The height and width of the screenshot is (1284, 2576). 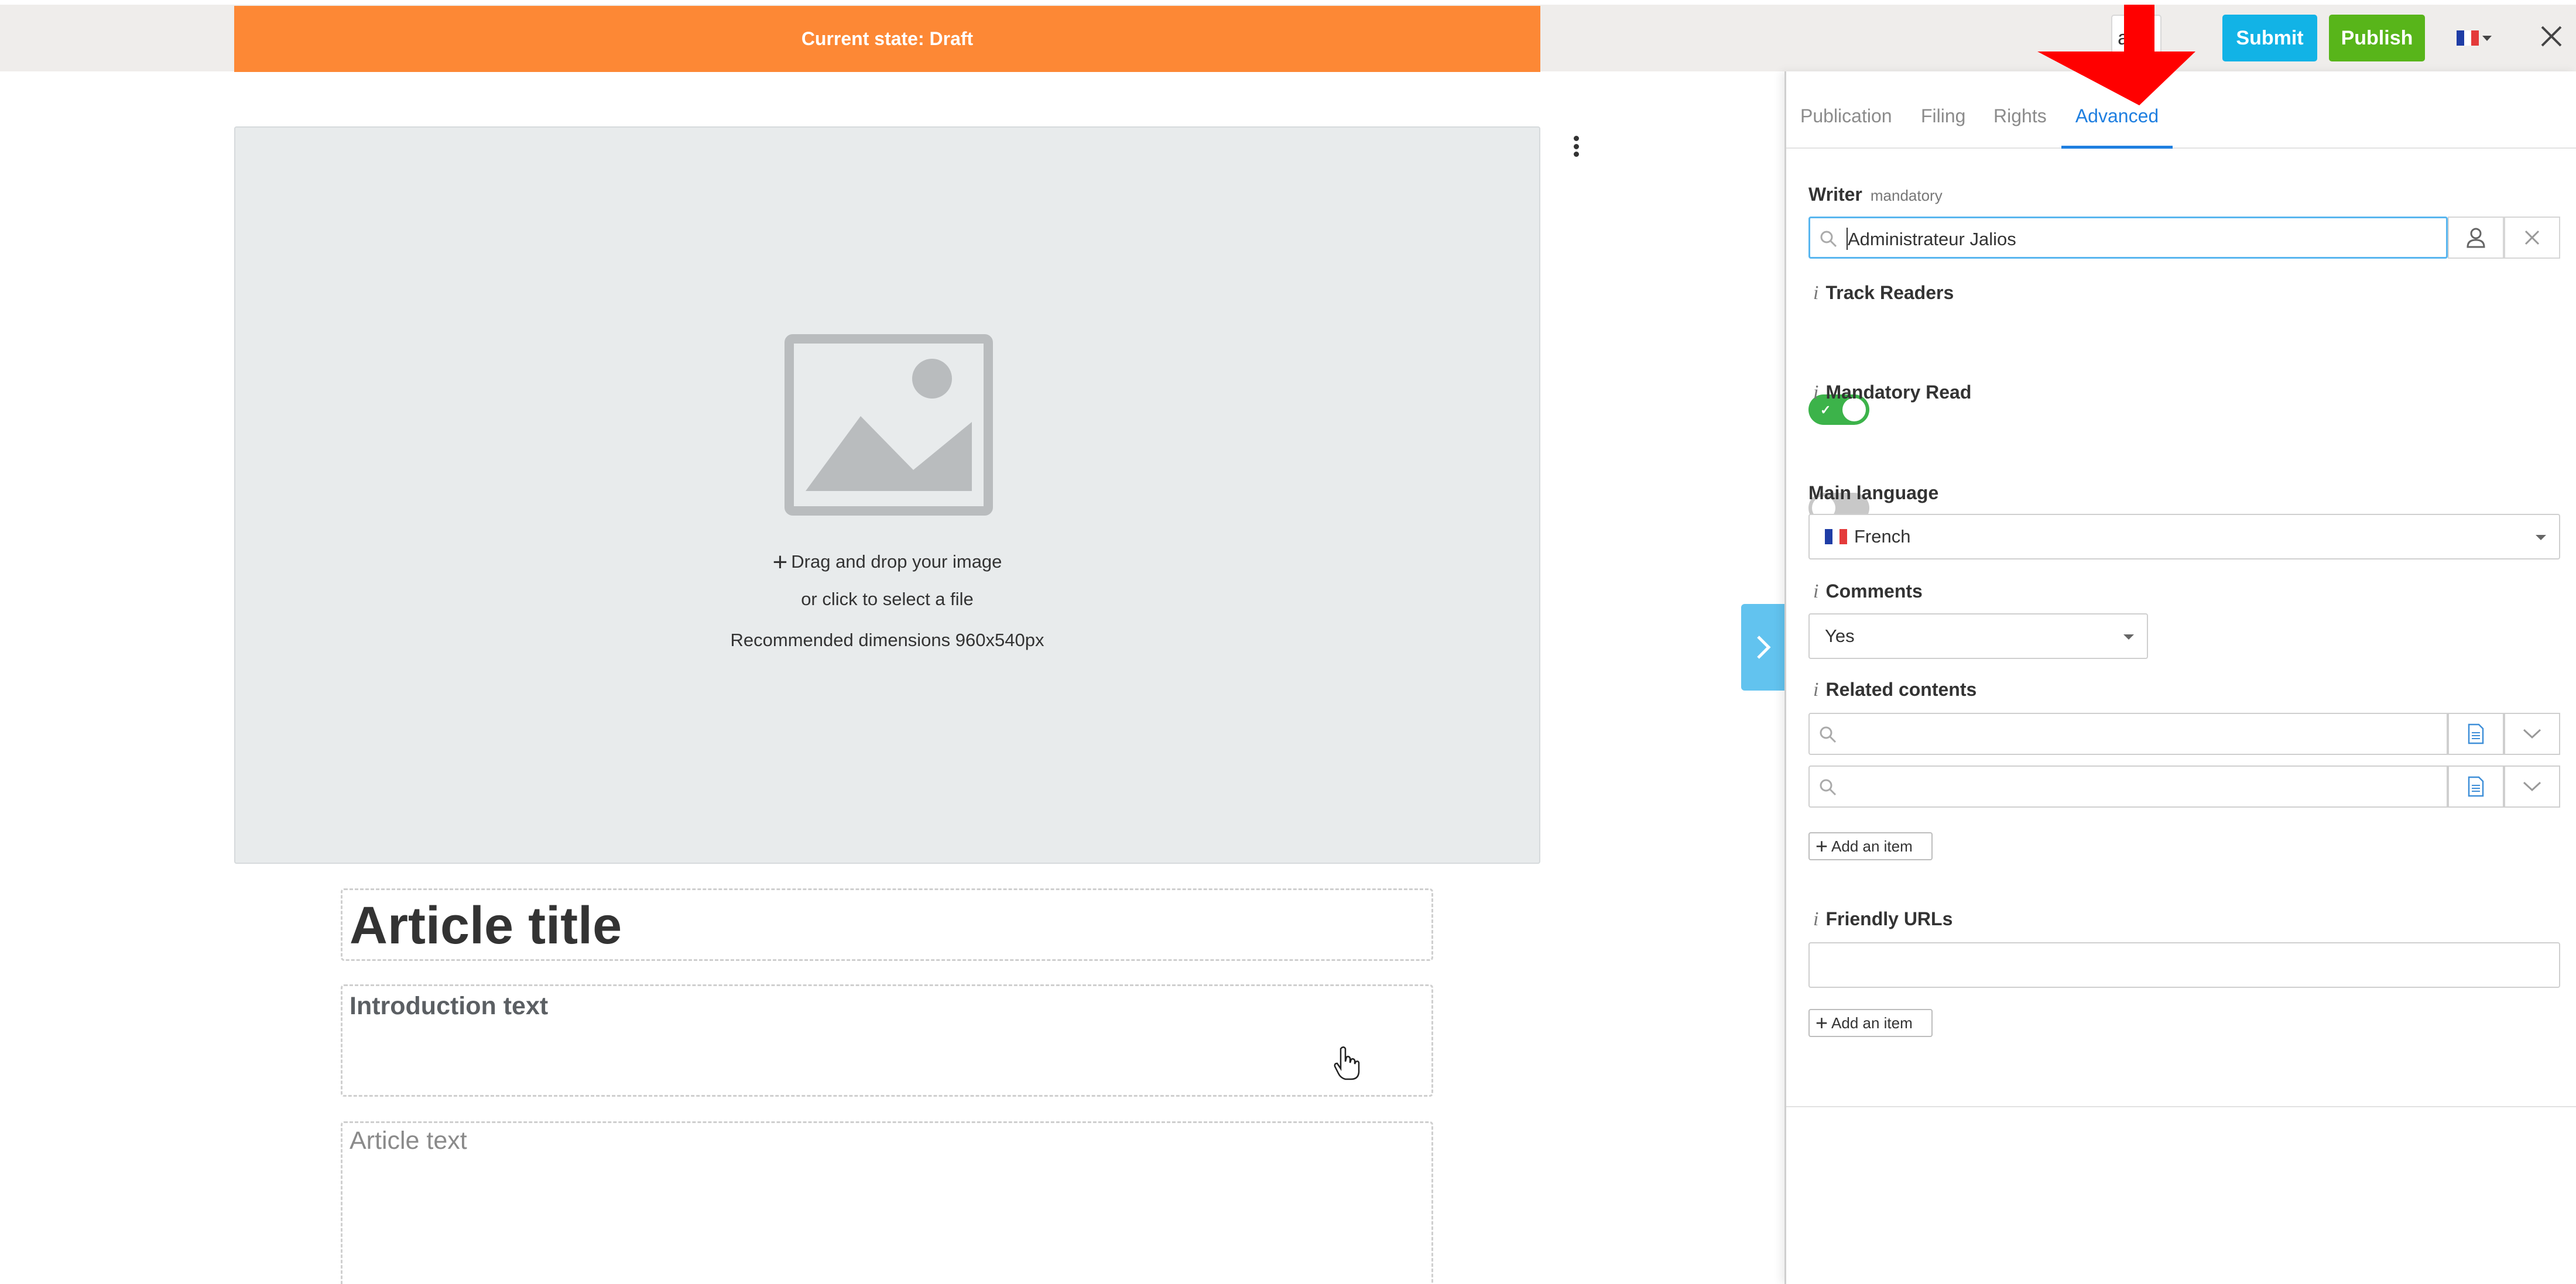 I want to click on submit-button-label: Submit, so click(x=2270, y=37).